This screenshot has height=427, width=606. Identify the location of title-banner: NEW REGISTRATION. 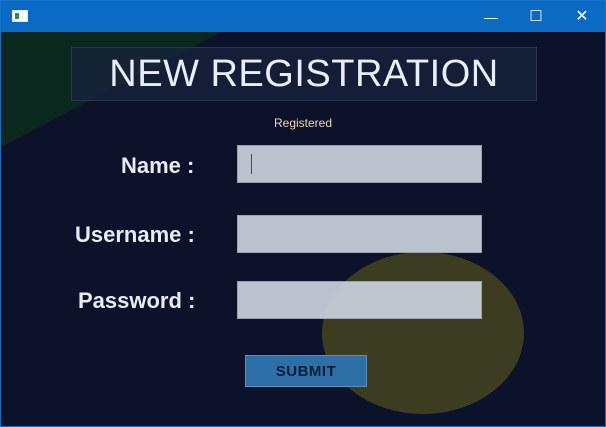
(304, 74).